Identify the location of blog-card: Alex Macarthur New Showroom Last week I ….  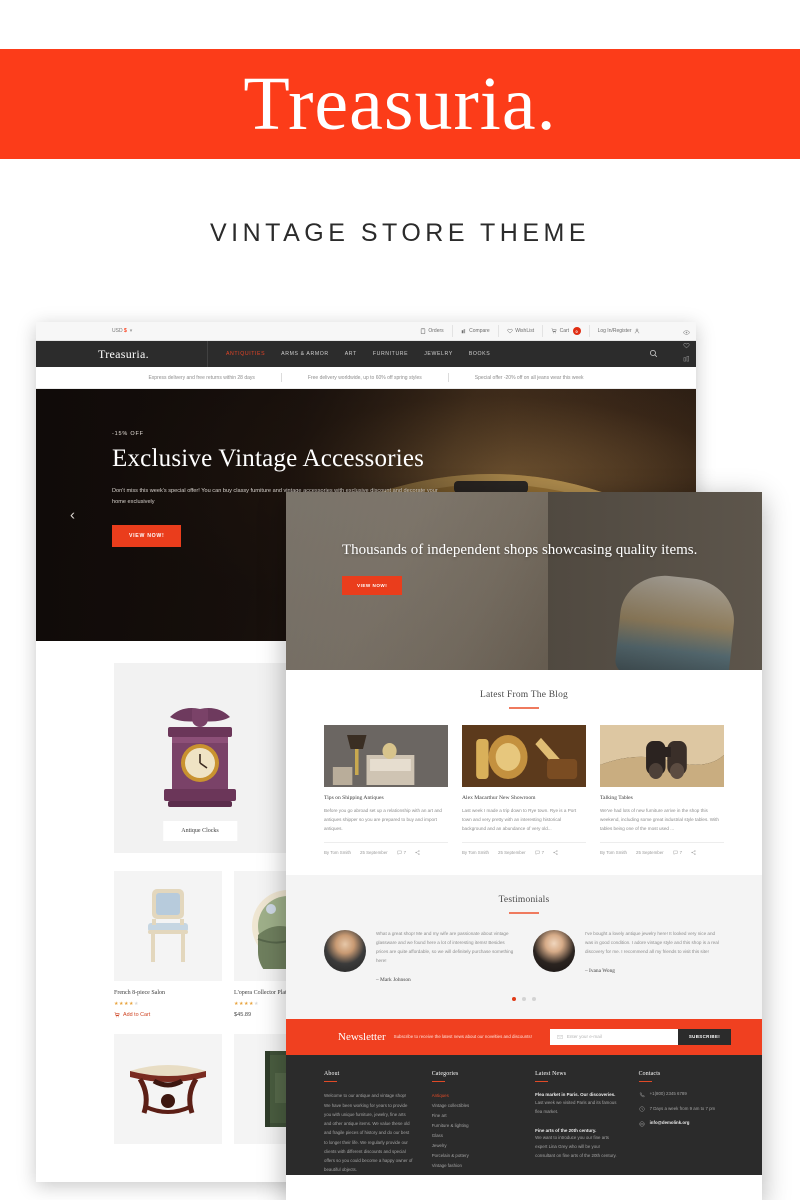
(524, 790).